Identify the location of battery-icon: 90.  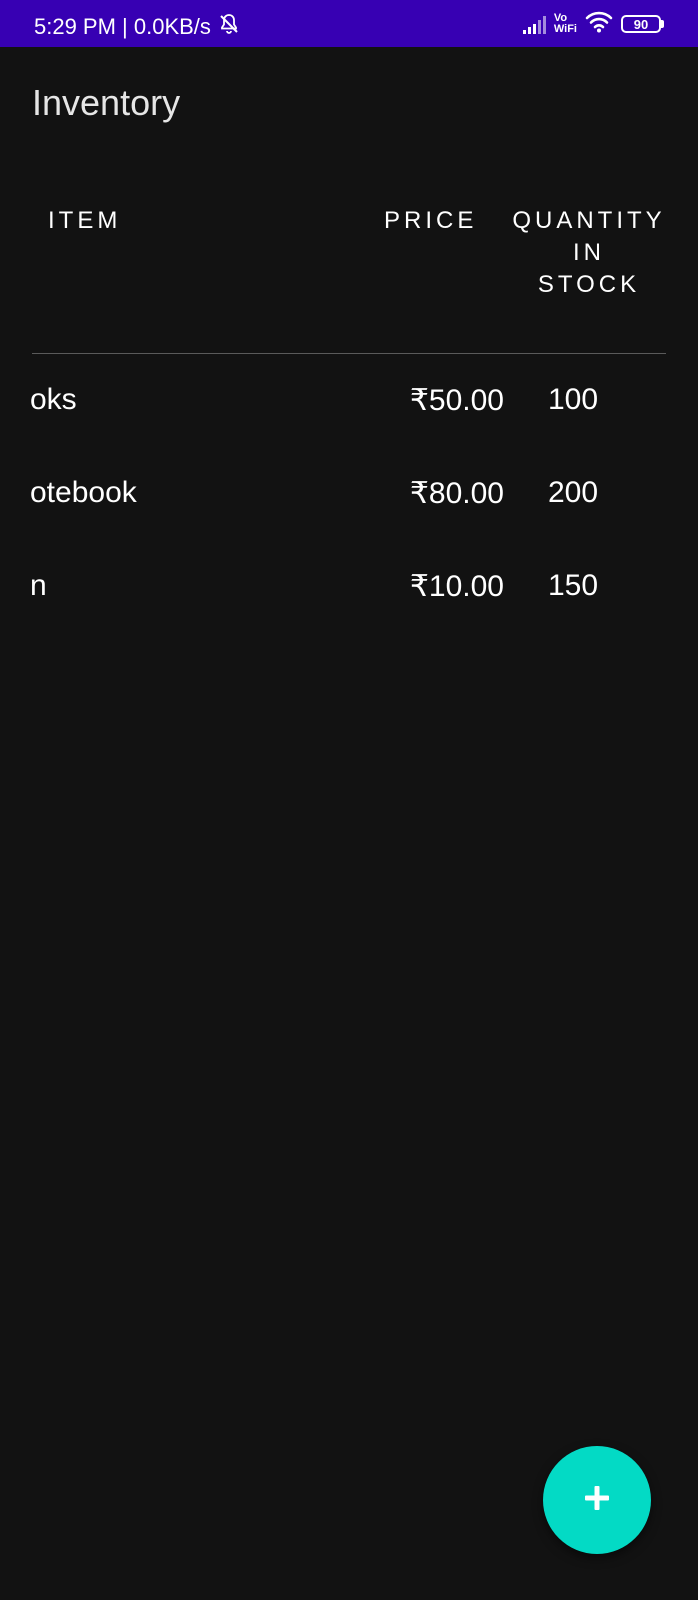
(642, 24).